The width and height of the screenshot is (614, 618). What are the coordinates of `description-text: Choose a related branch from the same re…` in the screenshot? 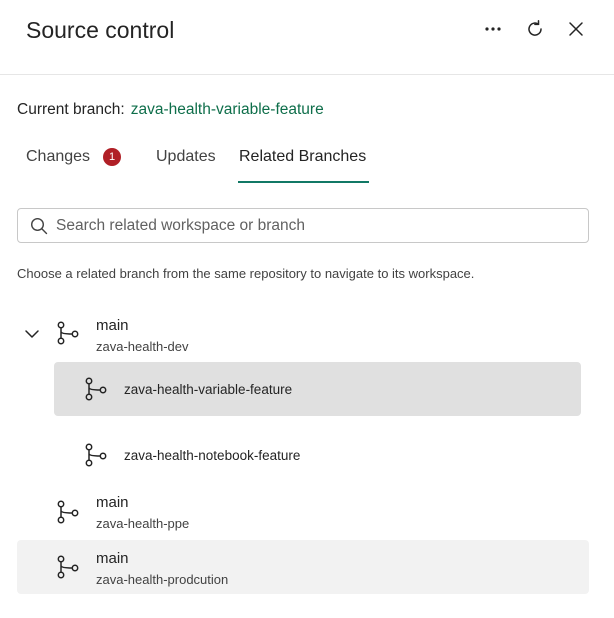 It's located at (246, 273).